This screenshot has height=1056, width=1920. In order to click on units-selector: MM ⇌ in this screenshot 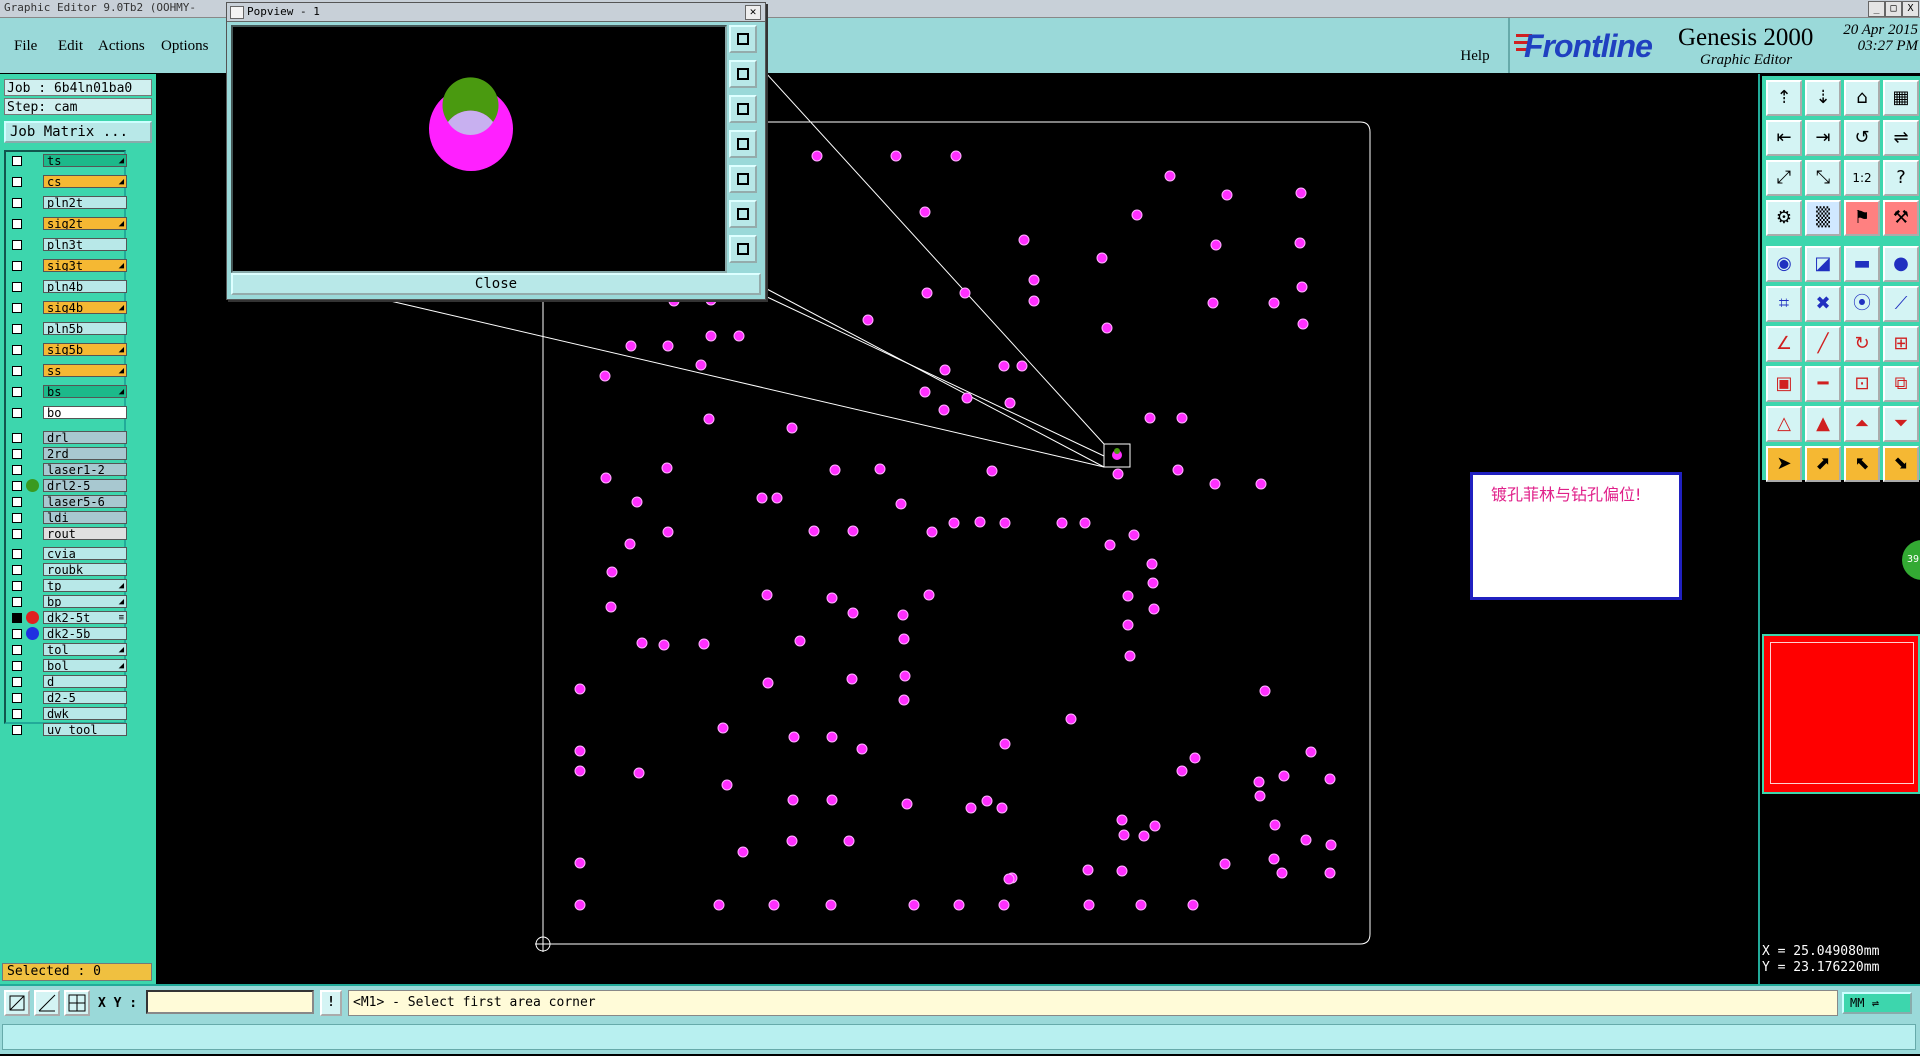, I will do `click(1877, 1003)`.